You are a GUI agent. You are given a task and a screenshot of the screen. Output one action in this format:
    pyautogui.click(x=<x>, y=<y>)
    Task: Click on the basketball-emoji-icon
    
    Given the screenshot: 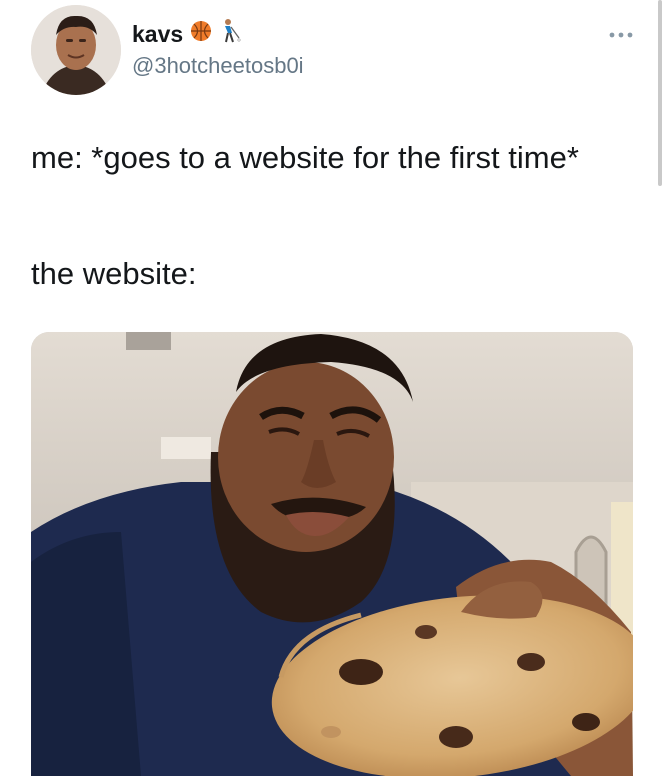 What is the action you would take?
    pyautogui.click(x=201, y=34)
    